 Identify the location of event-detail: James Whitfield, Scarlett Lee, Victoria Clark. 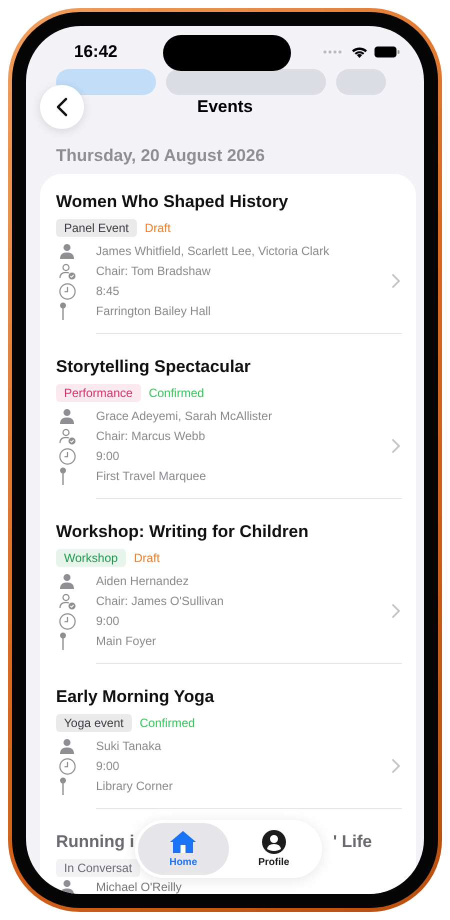
(213, 251).